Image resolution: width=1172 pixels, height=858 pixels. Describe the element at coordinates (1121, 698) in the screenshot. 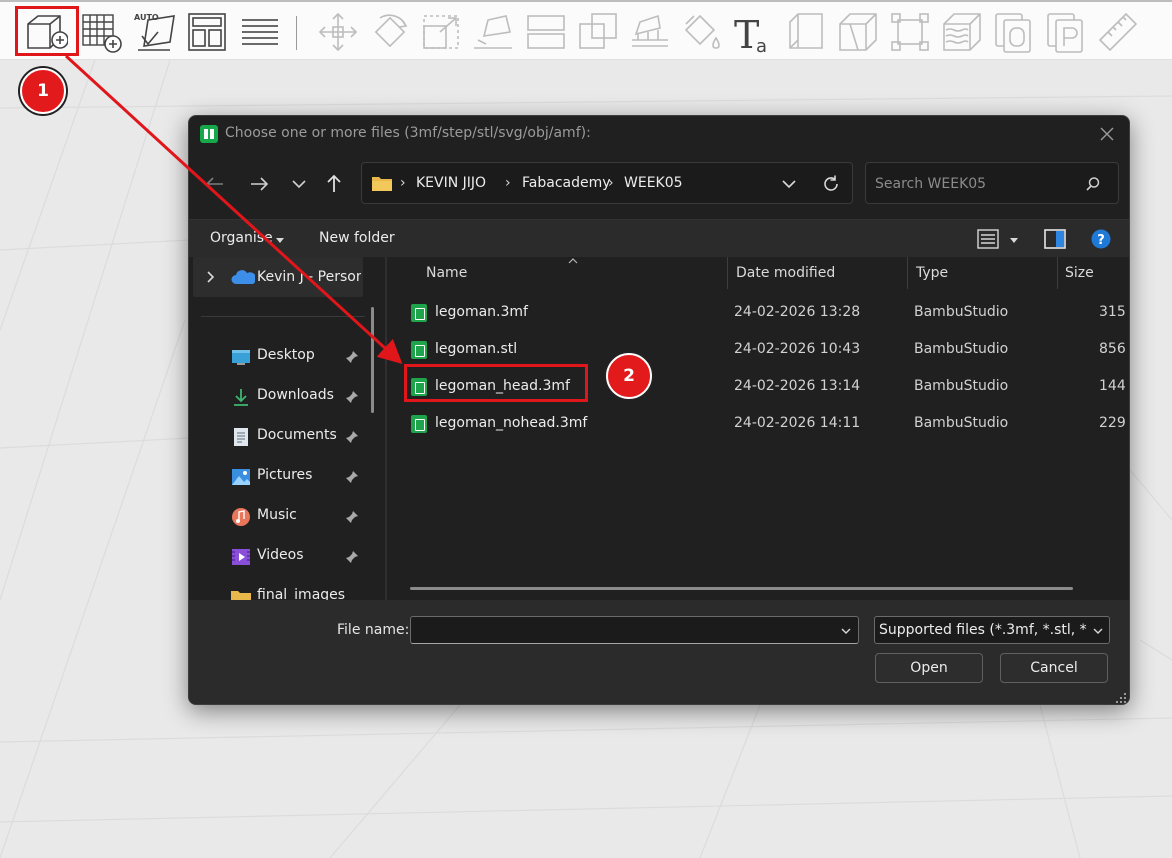

I see `resize-grip-icon` at that location.